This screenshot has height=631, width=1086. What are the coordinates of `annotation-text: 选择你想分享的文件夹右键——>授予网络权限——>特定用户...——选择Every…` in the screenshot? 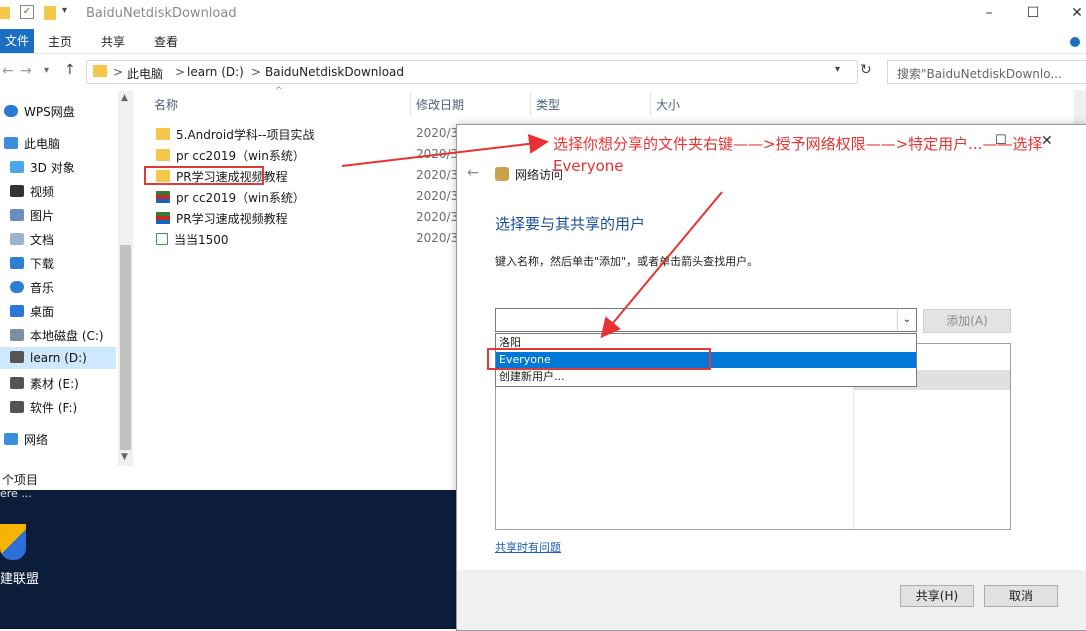 It's located at (798, 155).